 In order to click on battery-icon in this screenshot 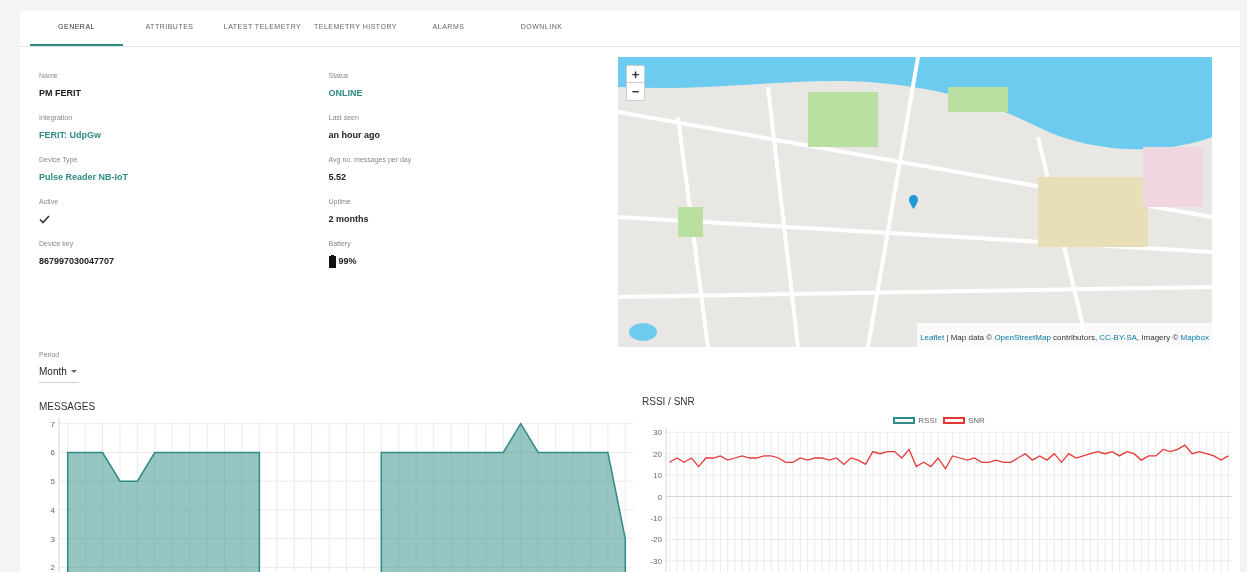, I will do `click(332, 261)`.